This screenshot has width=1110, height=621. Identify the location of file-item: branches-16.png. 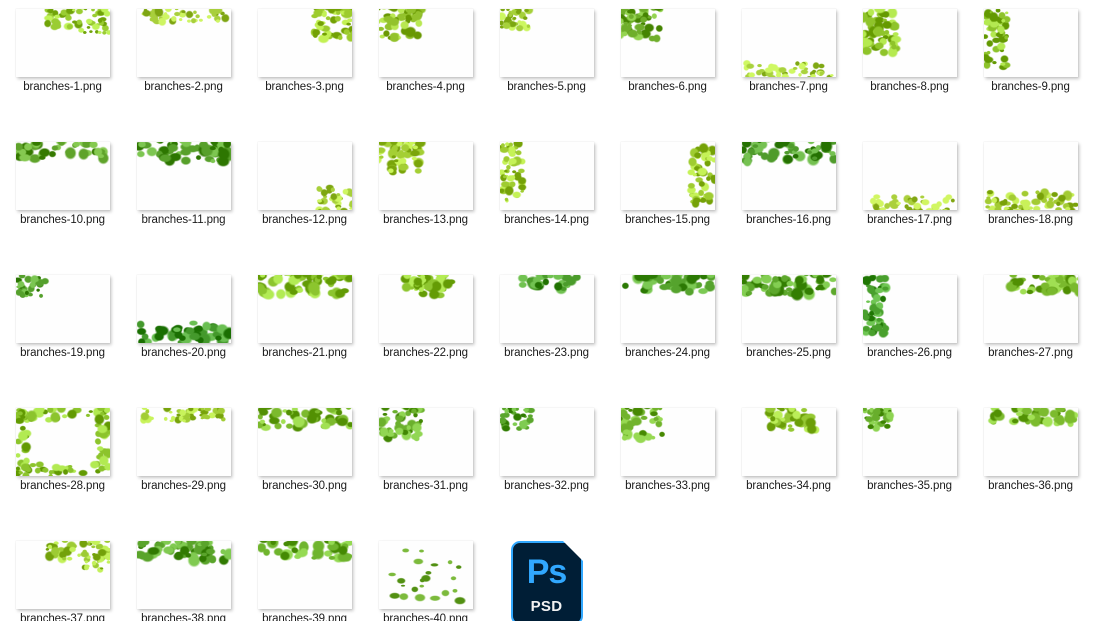
(788, 183).